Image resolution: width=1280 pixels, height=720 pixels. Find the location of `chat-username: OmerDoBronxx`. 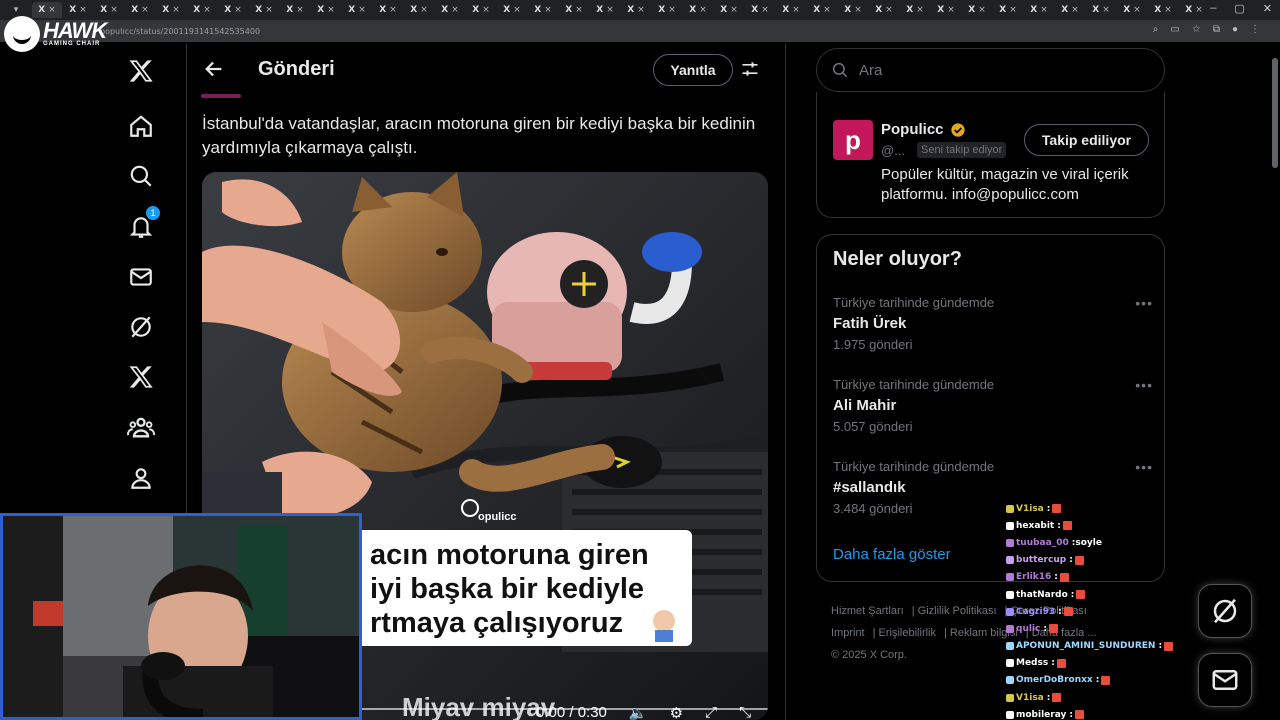

chat-username: OmerDoBronxx is located at coordinates (1054, 680).